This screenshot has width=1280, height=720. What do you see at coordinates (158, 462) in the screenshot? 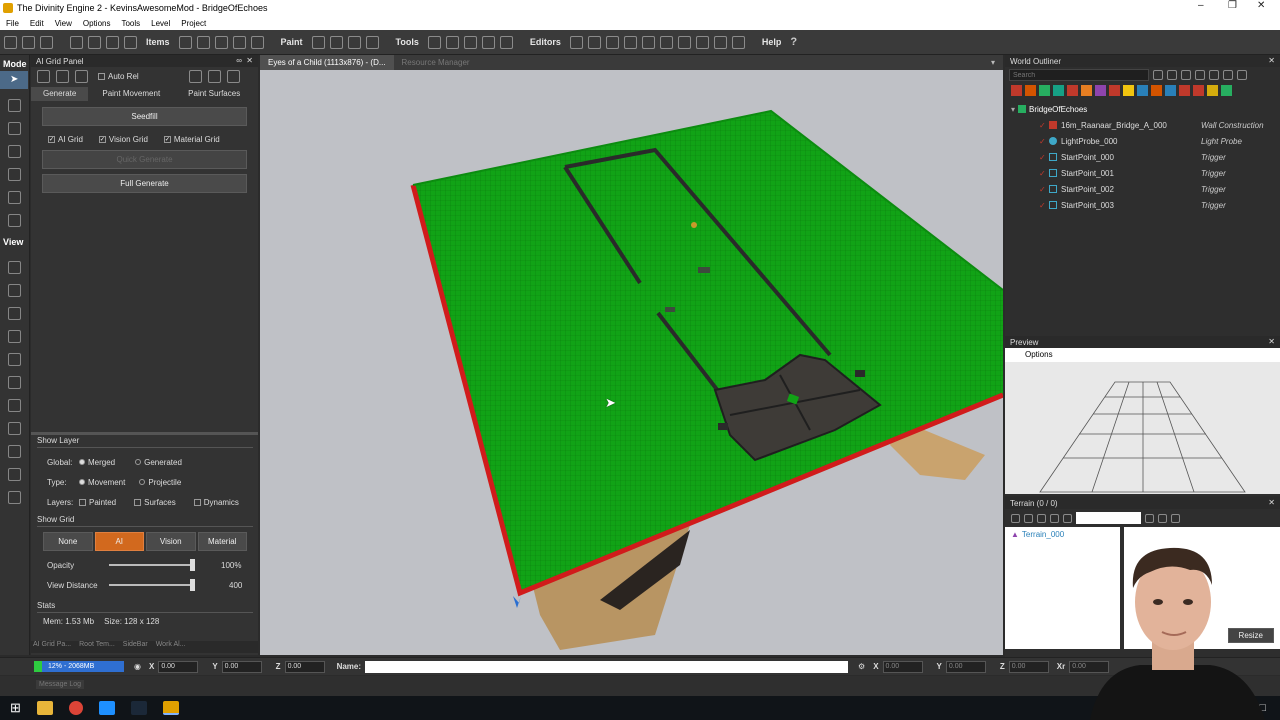
I see `global-generated-radio: Generated` at bounding box center [158, 462].